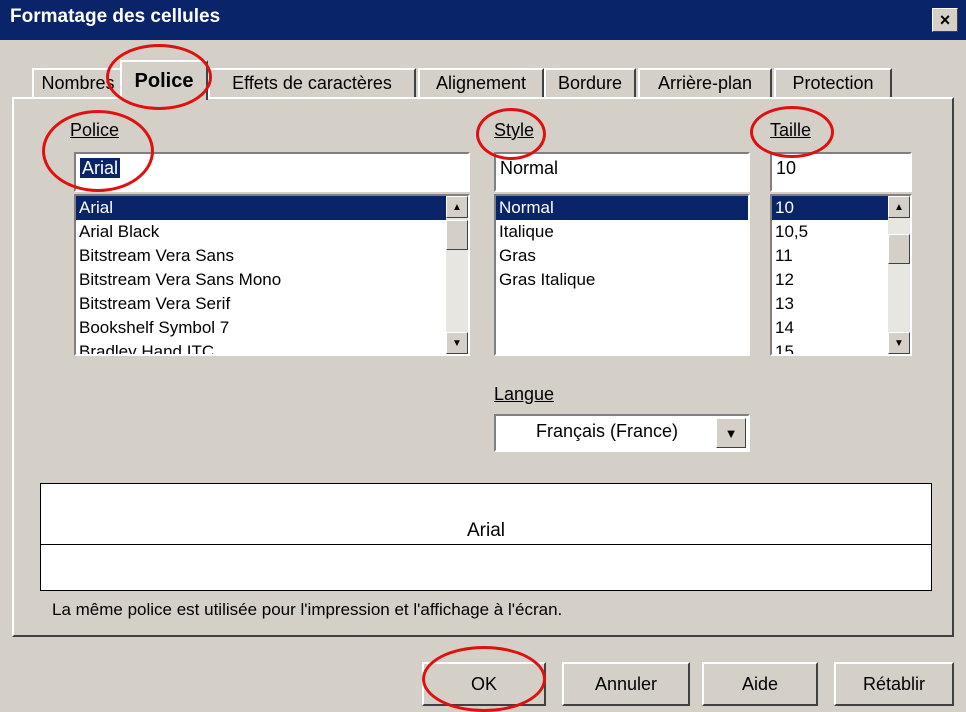  What do you see at coordinates (622, 232) in the screenshot?
I see `list-item: Italique` at bounding box center [622, 232].